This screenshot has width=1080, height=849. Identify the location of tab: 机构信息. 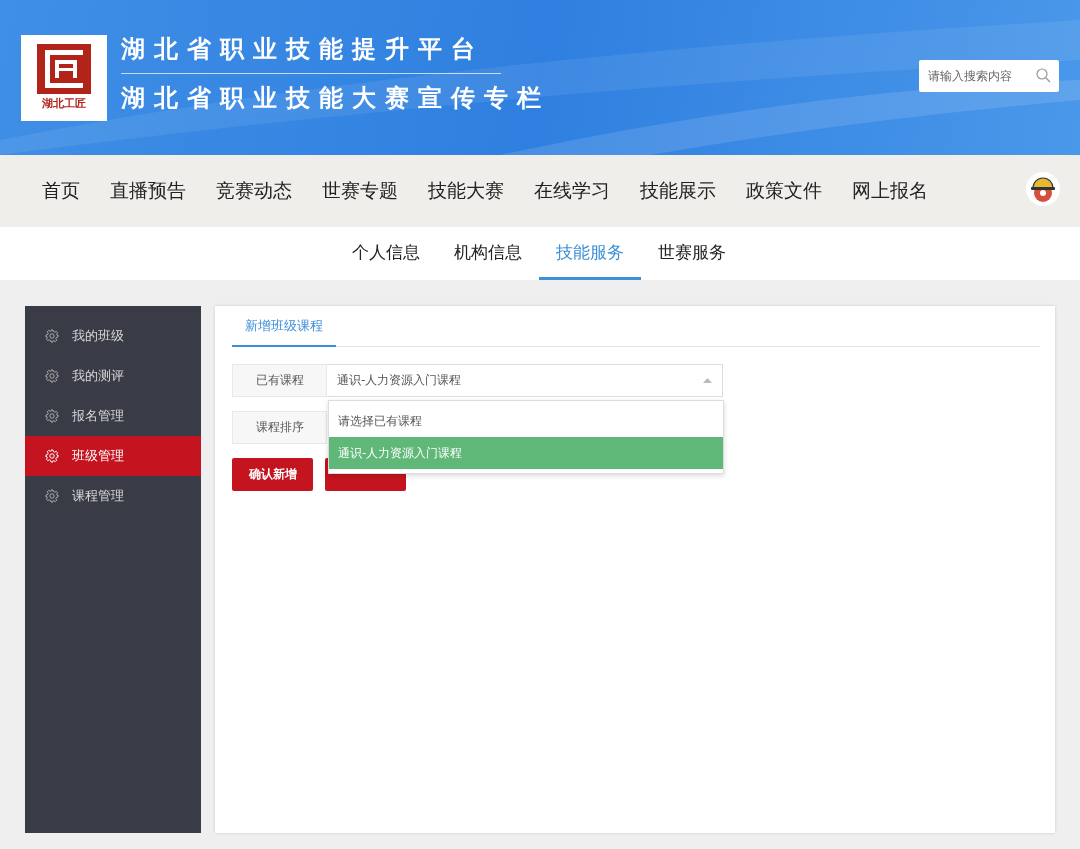
(488, 253).